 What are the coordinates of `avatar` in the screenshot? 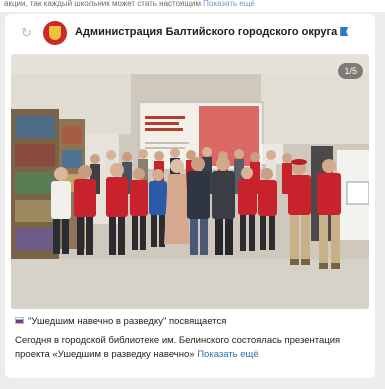 It's located at (55, 33).